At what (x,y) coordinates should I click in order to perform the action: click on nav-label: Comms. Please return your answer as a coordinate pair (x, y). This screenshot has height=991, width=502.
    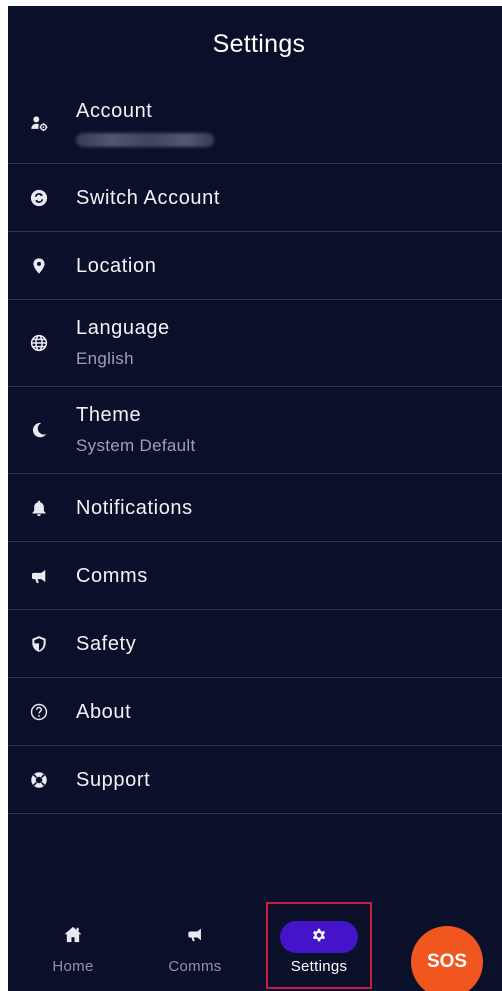
    Looking at the image, I should click on (195, 966).